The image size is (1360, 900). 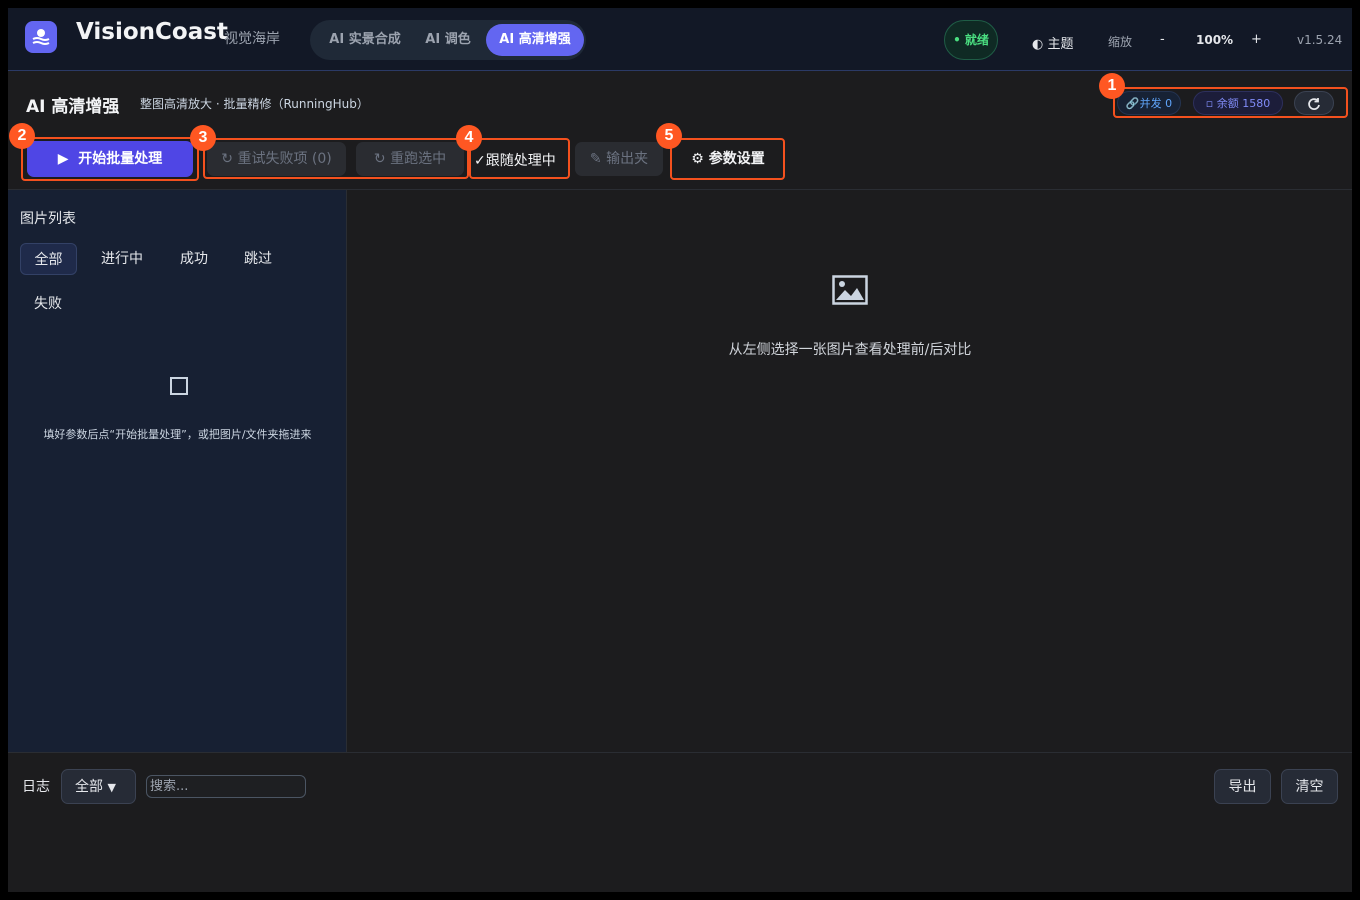 I want to click on empty-box-icon, so click(x=179, y=386).